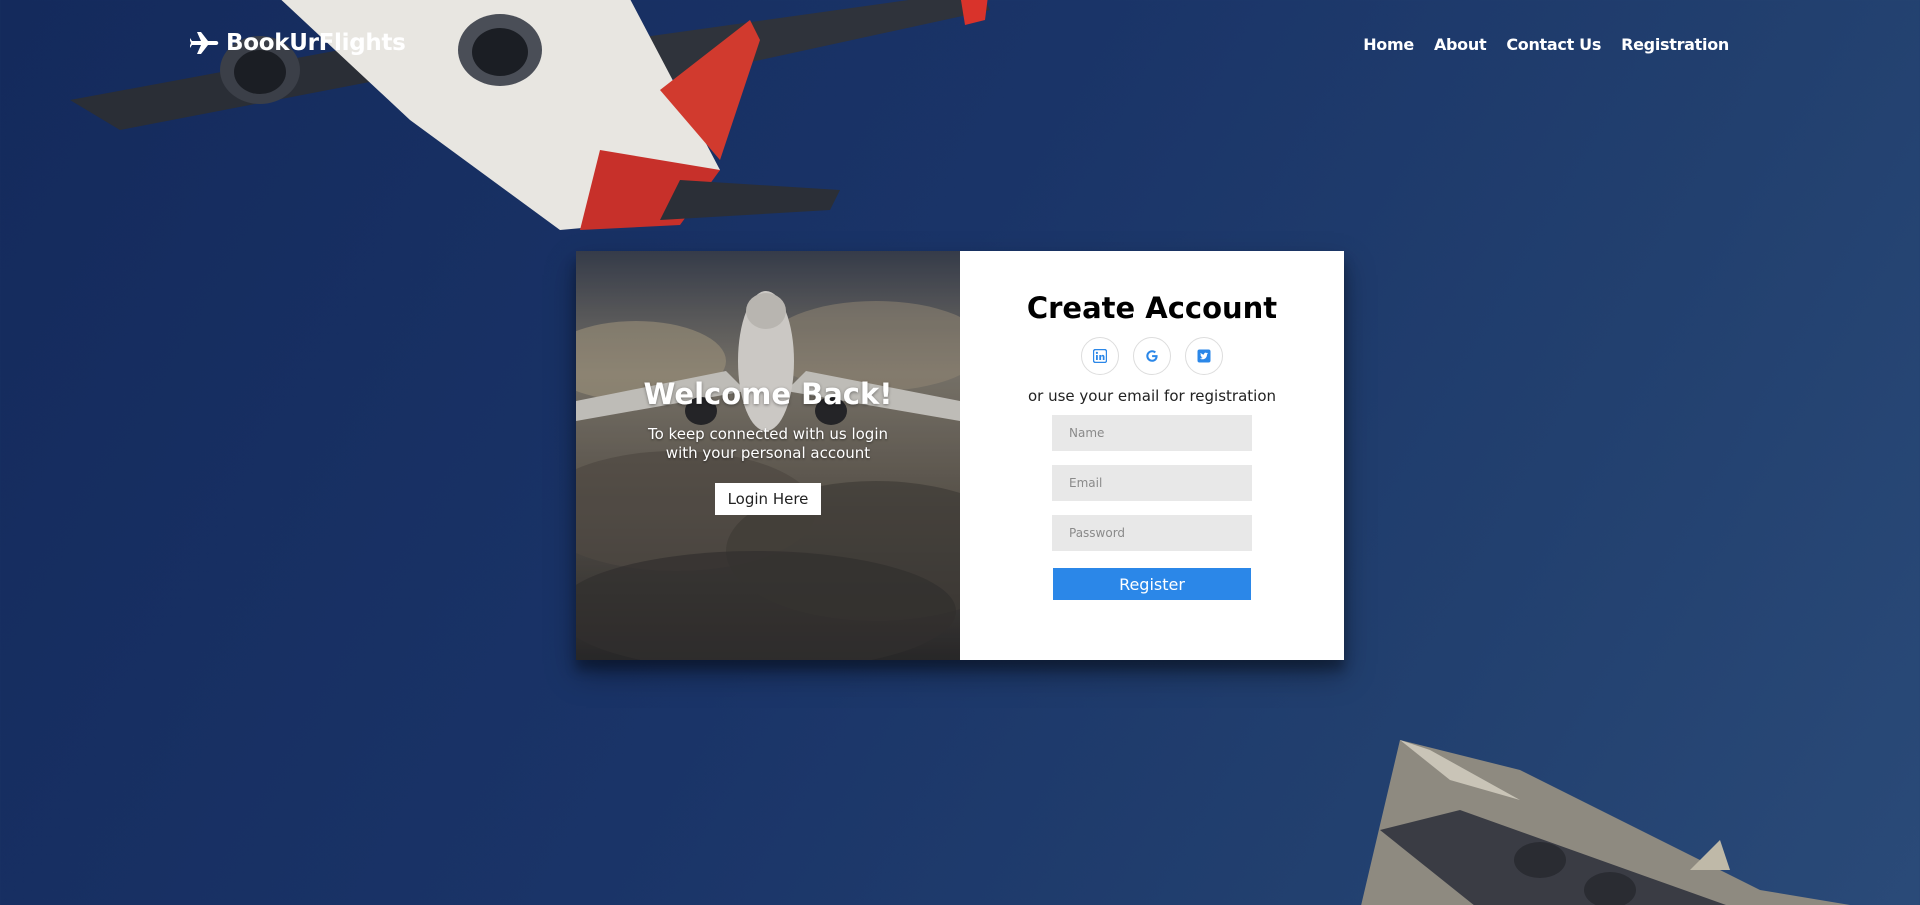 The width and height of the screenshot is (1920, 905). Describe the element at coordinates (768, 498) in the screenshot. I see `login-button: Login Here` at that location.